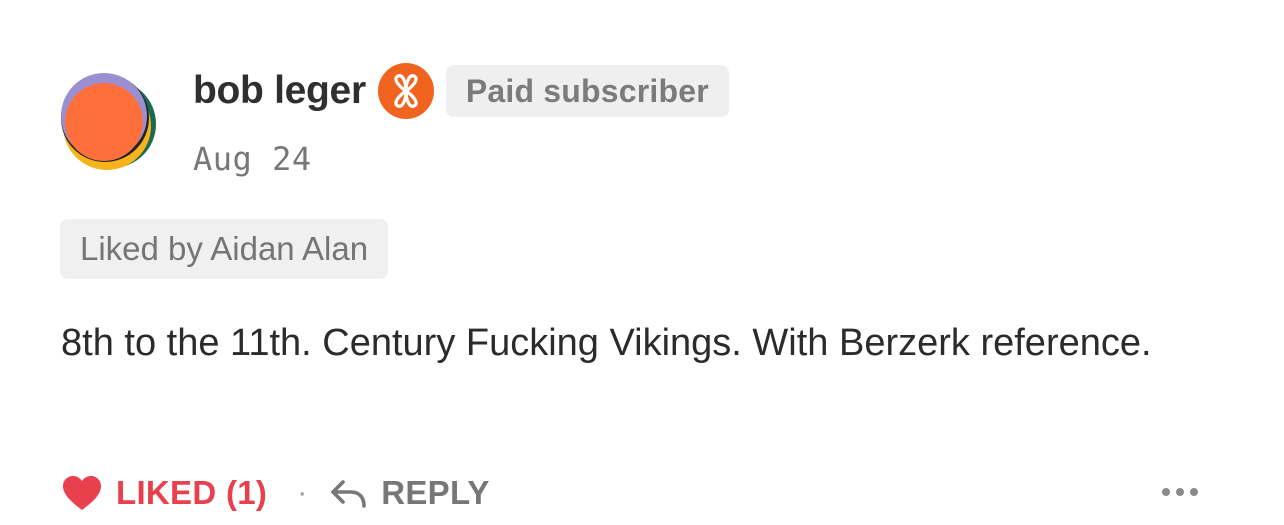  Describe the element at coordinates (587, 91) in the screenshot. I see `paid-subscriber-badge: Paid subscriber` at that location.